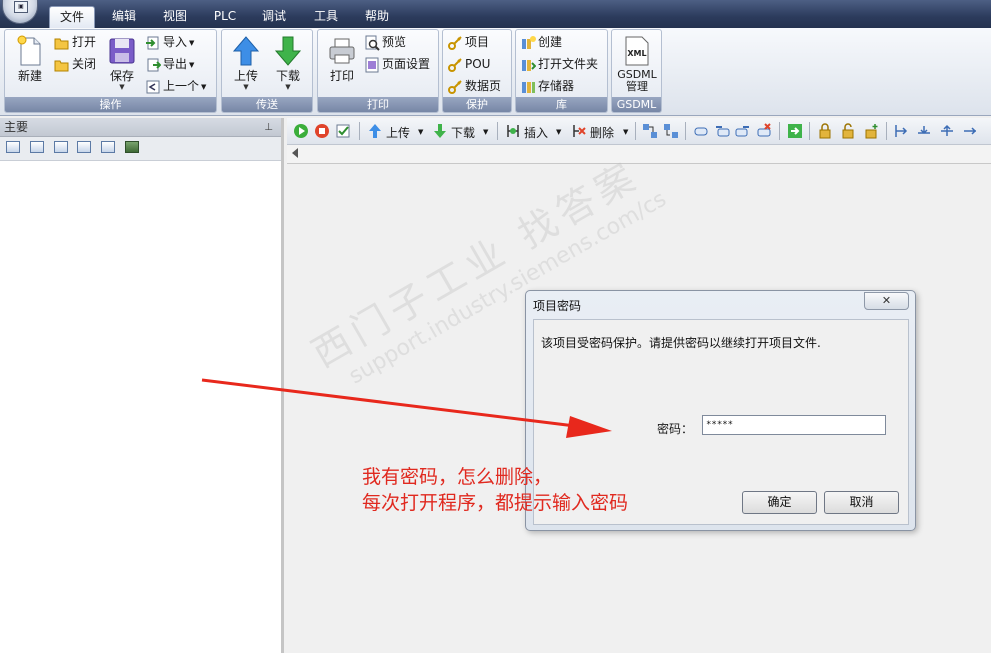 The height and width of the screenshot is (653, 991). I want to click on library-memory-button: 存储器, so click(547, 86).